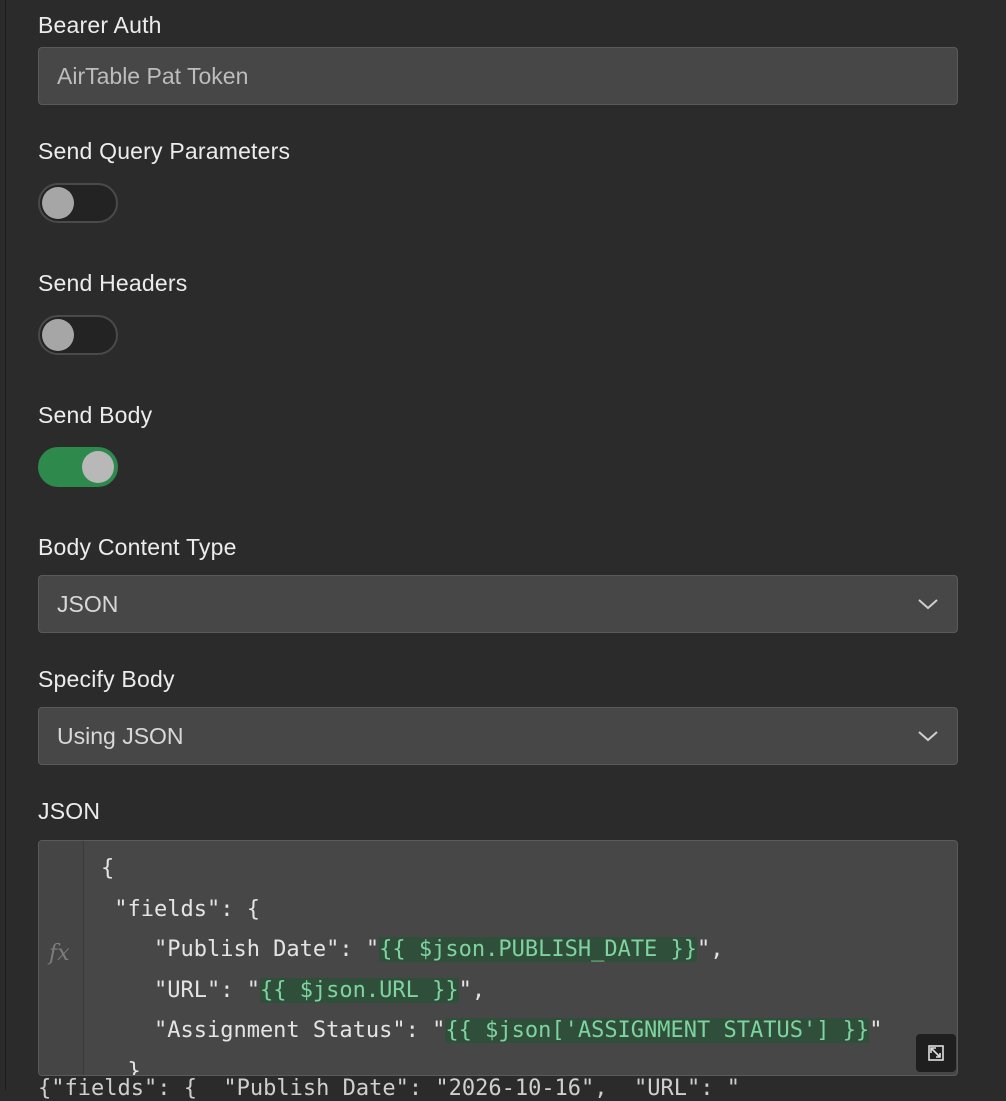  Describe the element at coordinates (491, 910) in the screenshot. I see `code-line: "fields": {` at that location.